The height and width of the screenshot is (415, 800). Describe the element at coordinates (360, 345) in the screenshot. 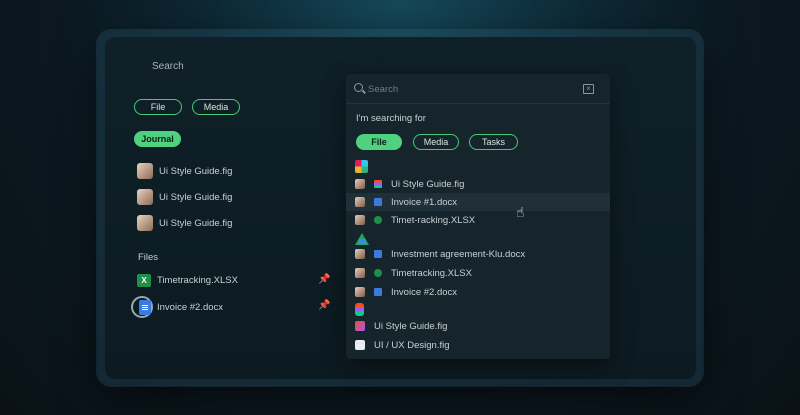

I see `tooth-file-icon` at that location.